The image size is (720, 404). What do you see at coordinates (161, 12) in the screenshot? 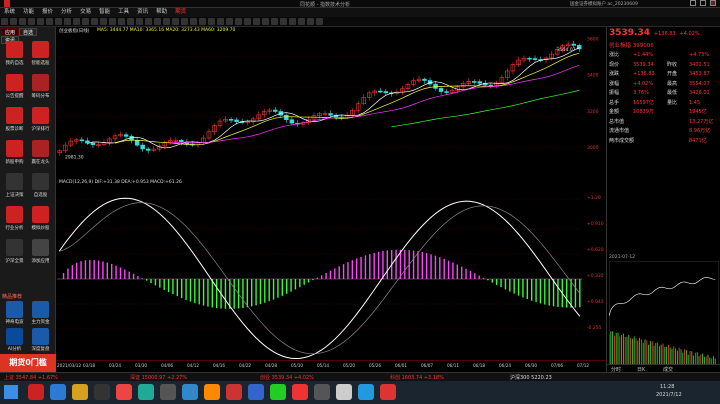
I see `menu-item: 帮助` at bounding box center [161, 12].